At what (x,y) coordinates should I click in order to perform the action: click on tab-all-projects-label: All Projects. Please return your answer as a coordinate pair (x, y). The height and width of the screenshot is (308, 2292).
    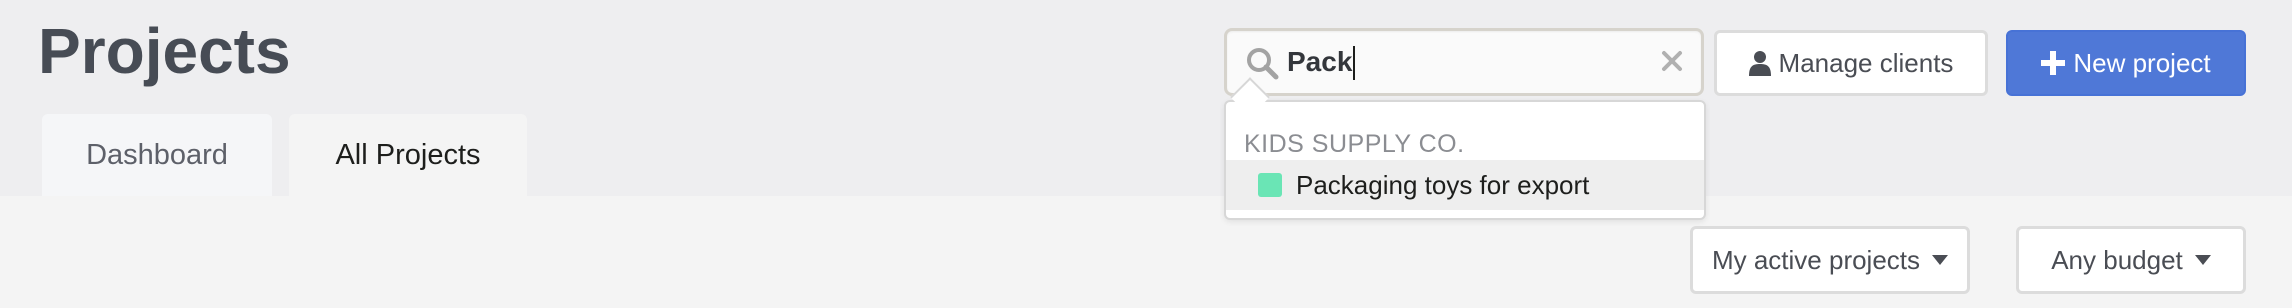
    Looking at the image, I should click on (408, 154).